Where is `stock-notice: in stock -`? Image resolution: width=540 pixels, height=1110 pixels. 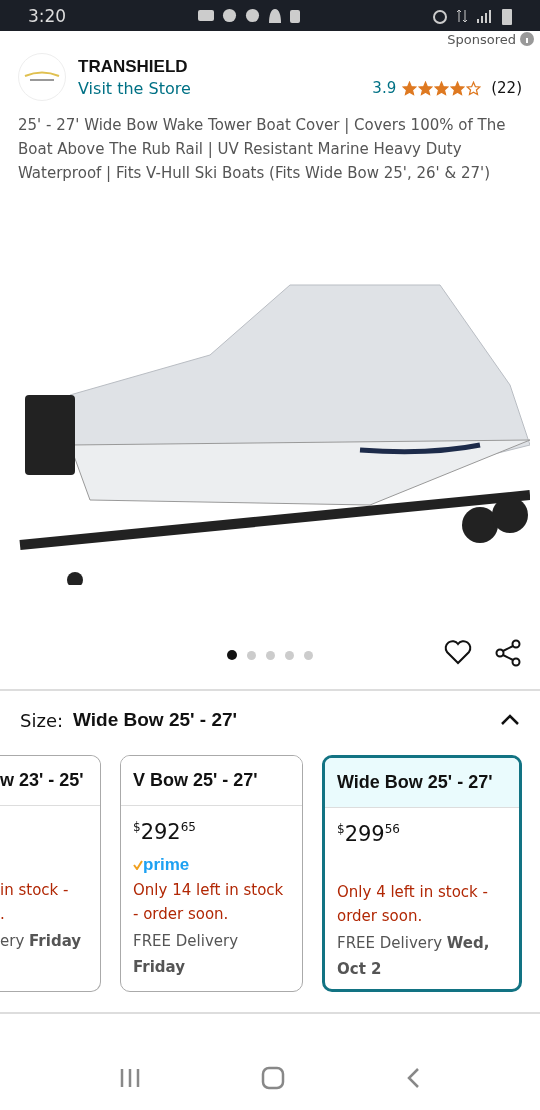
stock-notice: in stock - is located at coordinates (35, 890).